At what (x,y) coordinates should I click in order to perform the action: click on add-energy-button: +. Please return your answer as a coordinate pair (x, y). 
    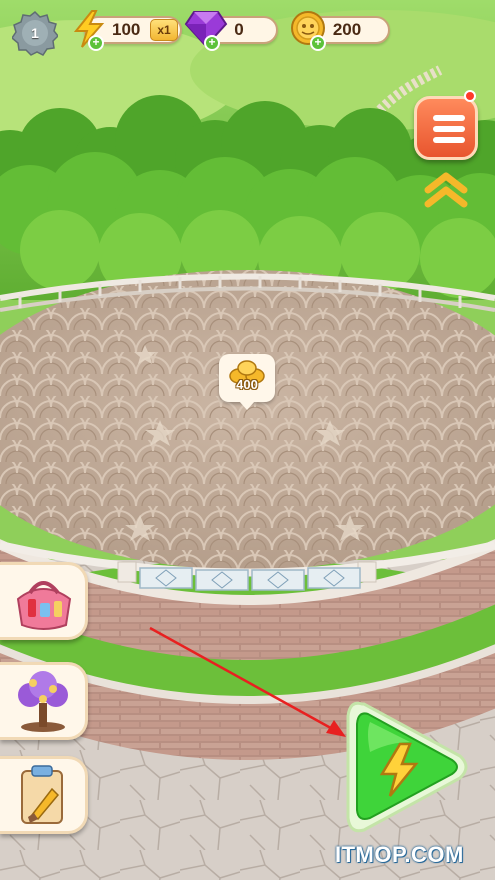
    Looking at the image, I should click on (96, 43).